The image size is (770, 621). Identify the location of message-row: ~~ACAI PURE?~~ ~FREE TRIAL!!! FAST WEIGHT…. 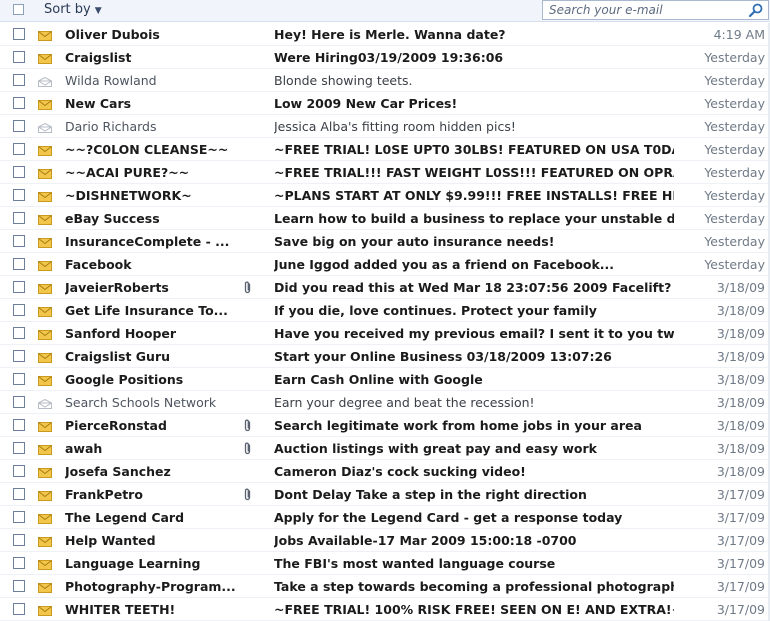
(385, 172).